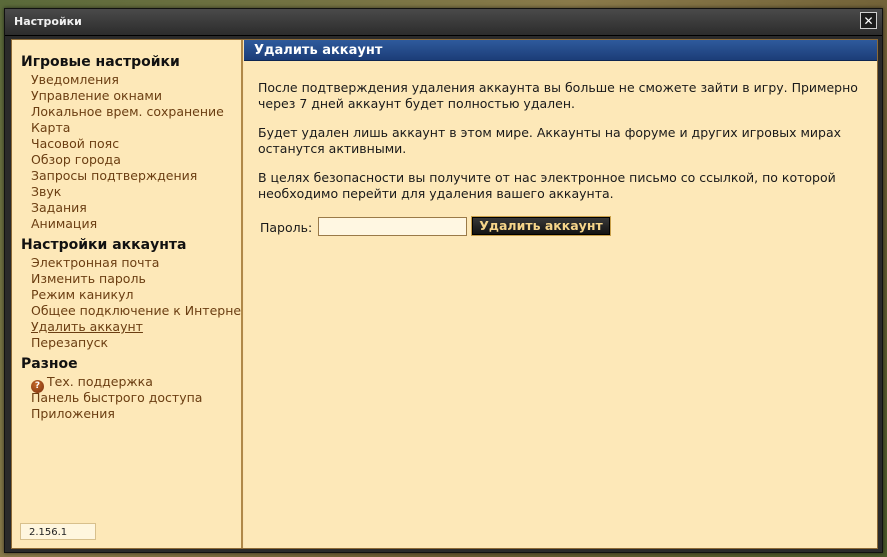 The width and height of the screenshot is (887, 557). I want to click on close-button: ✕, so click(868, 20).